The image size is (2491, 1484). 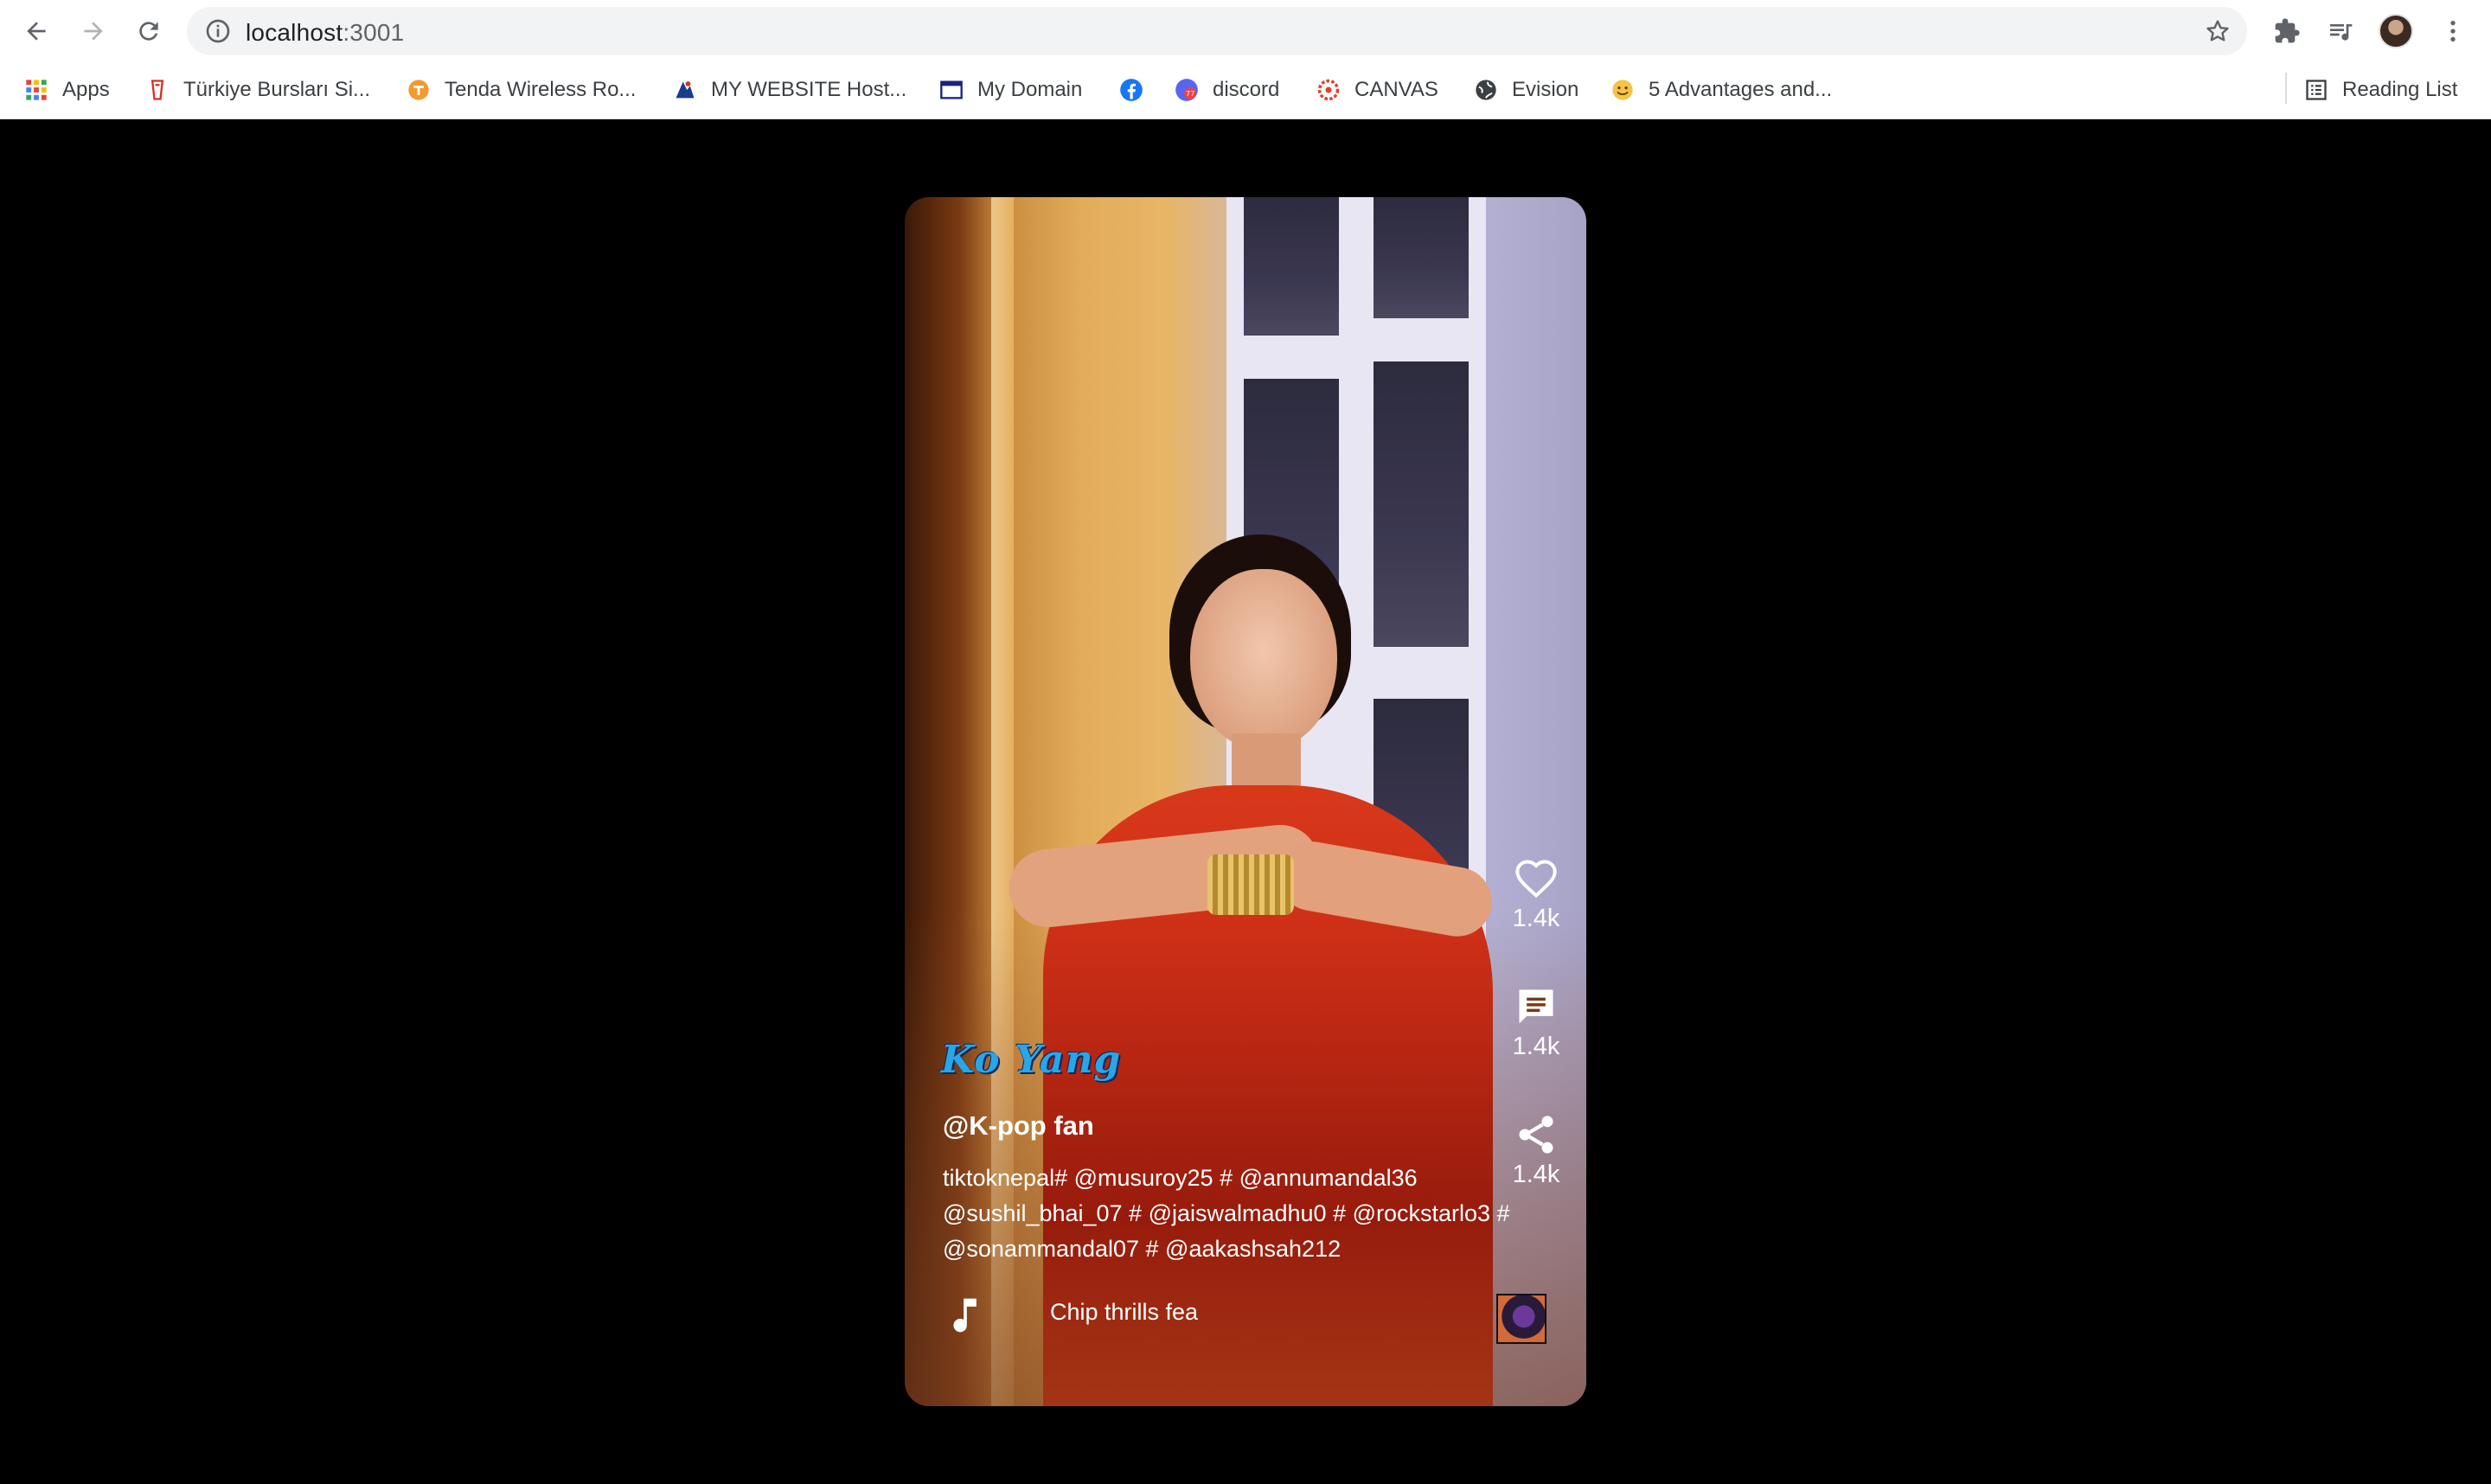 I want to click on domain-icon, so click(x=952, y=89).